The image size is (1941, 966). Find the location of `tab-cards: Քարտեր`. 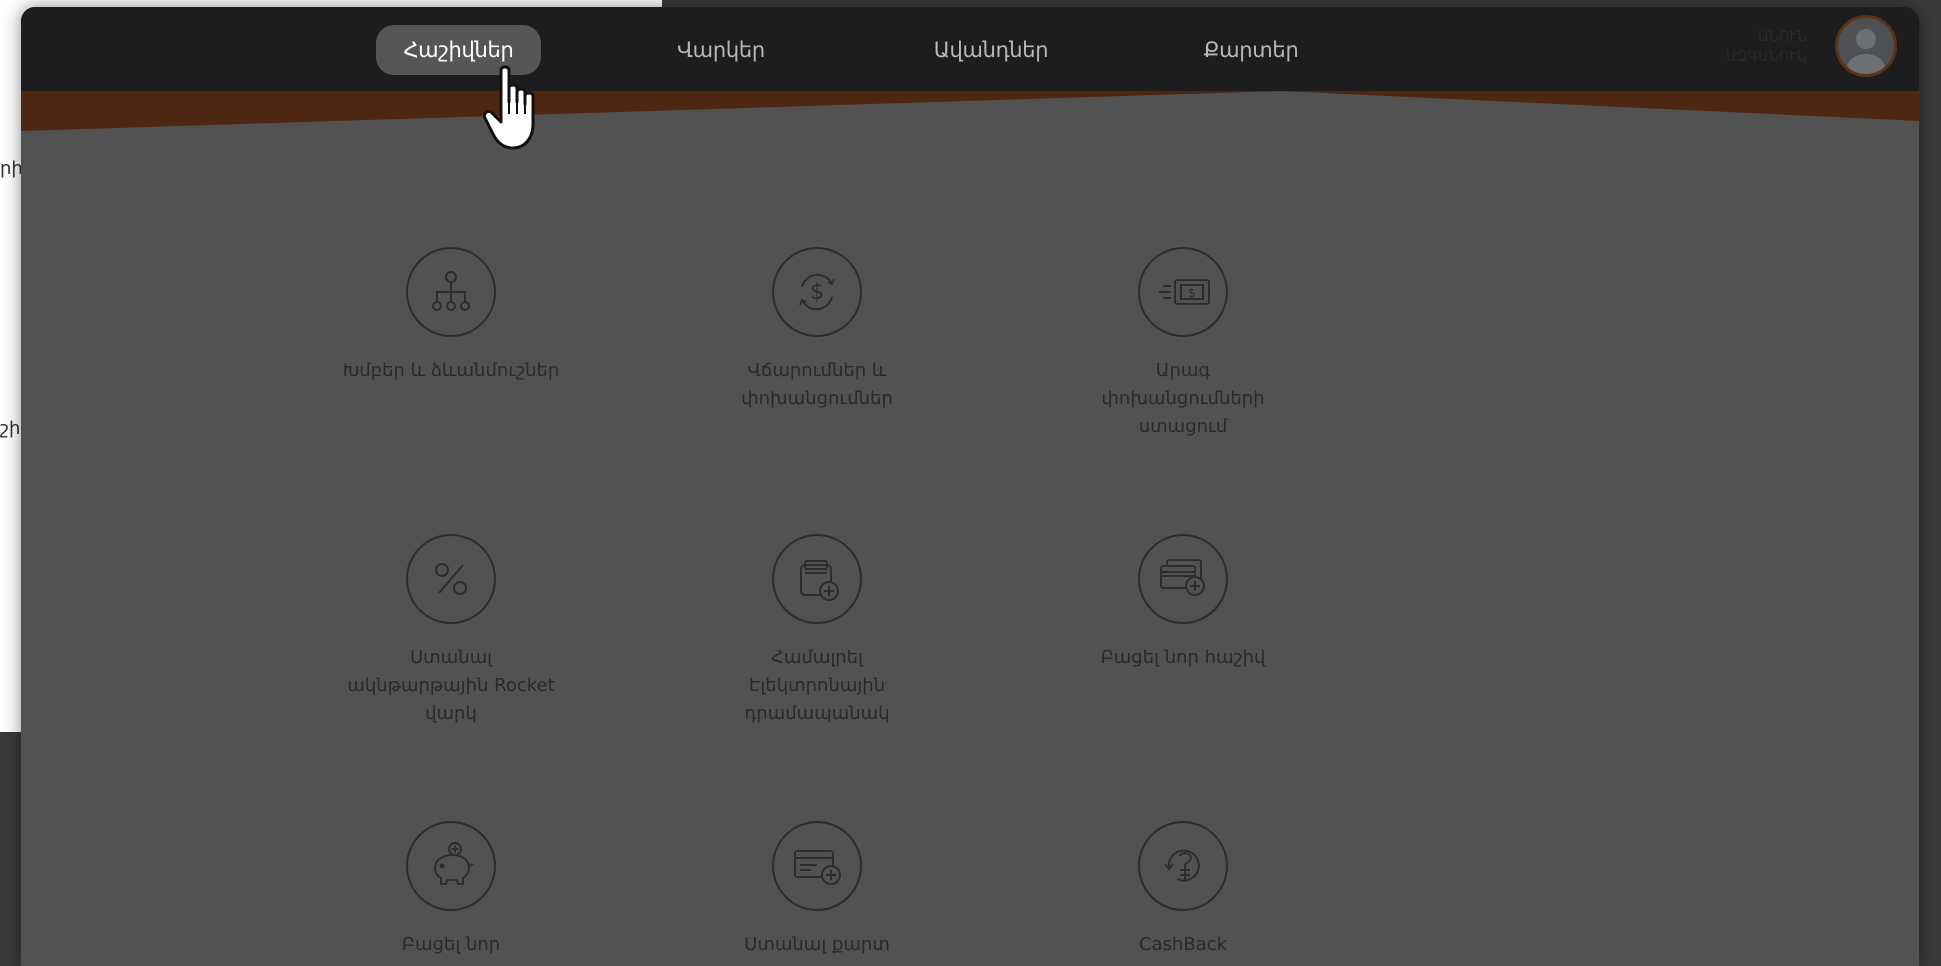

tab-cards: Քարտեր is located at coordinates (1251, 50).